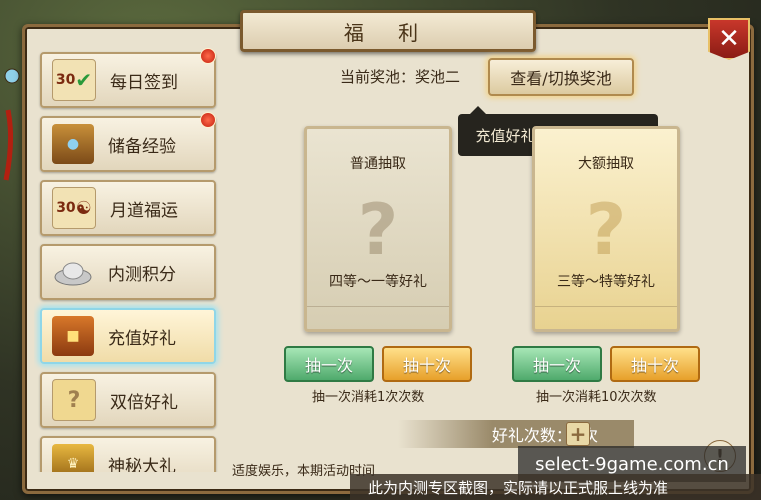  What do you see at coordinates (368, 397) in the screenshot?
I see `normal-draw-cost: 抽一次消耗1次次数` at bounding box center [368, 397].